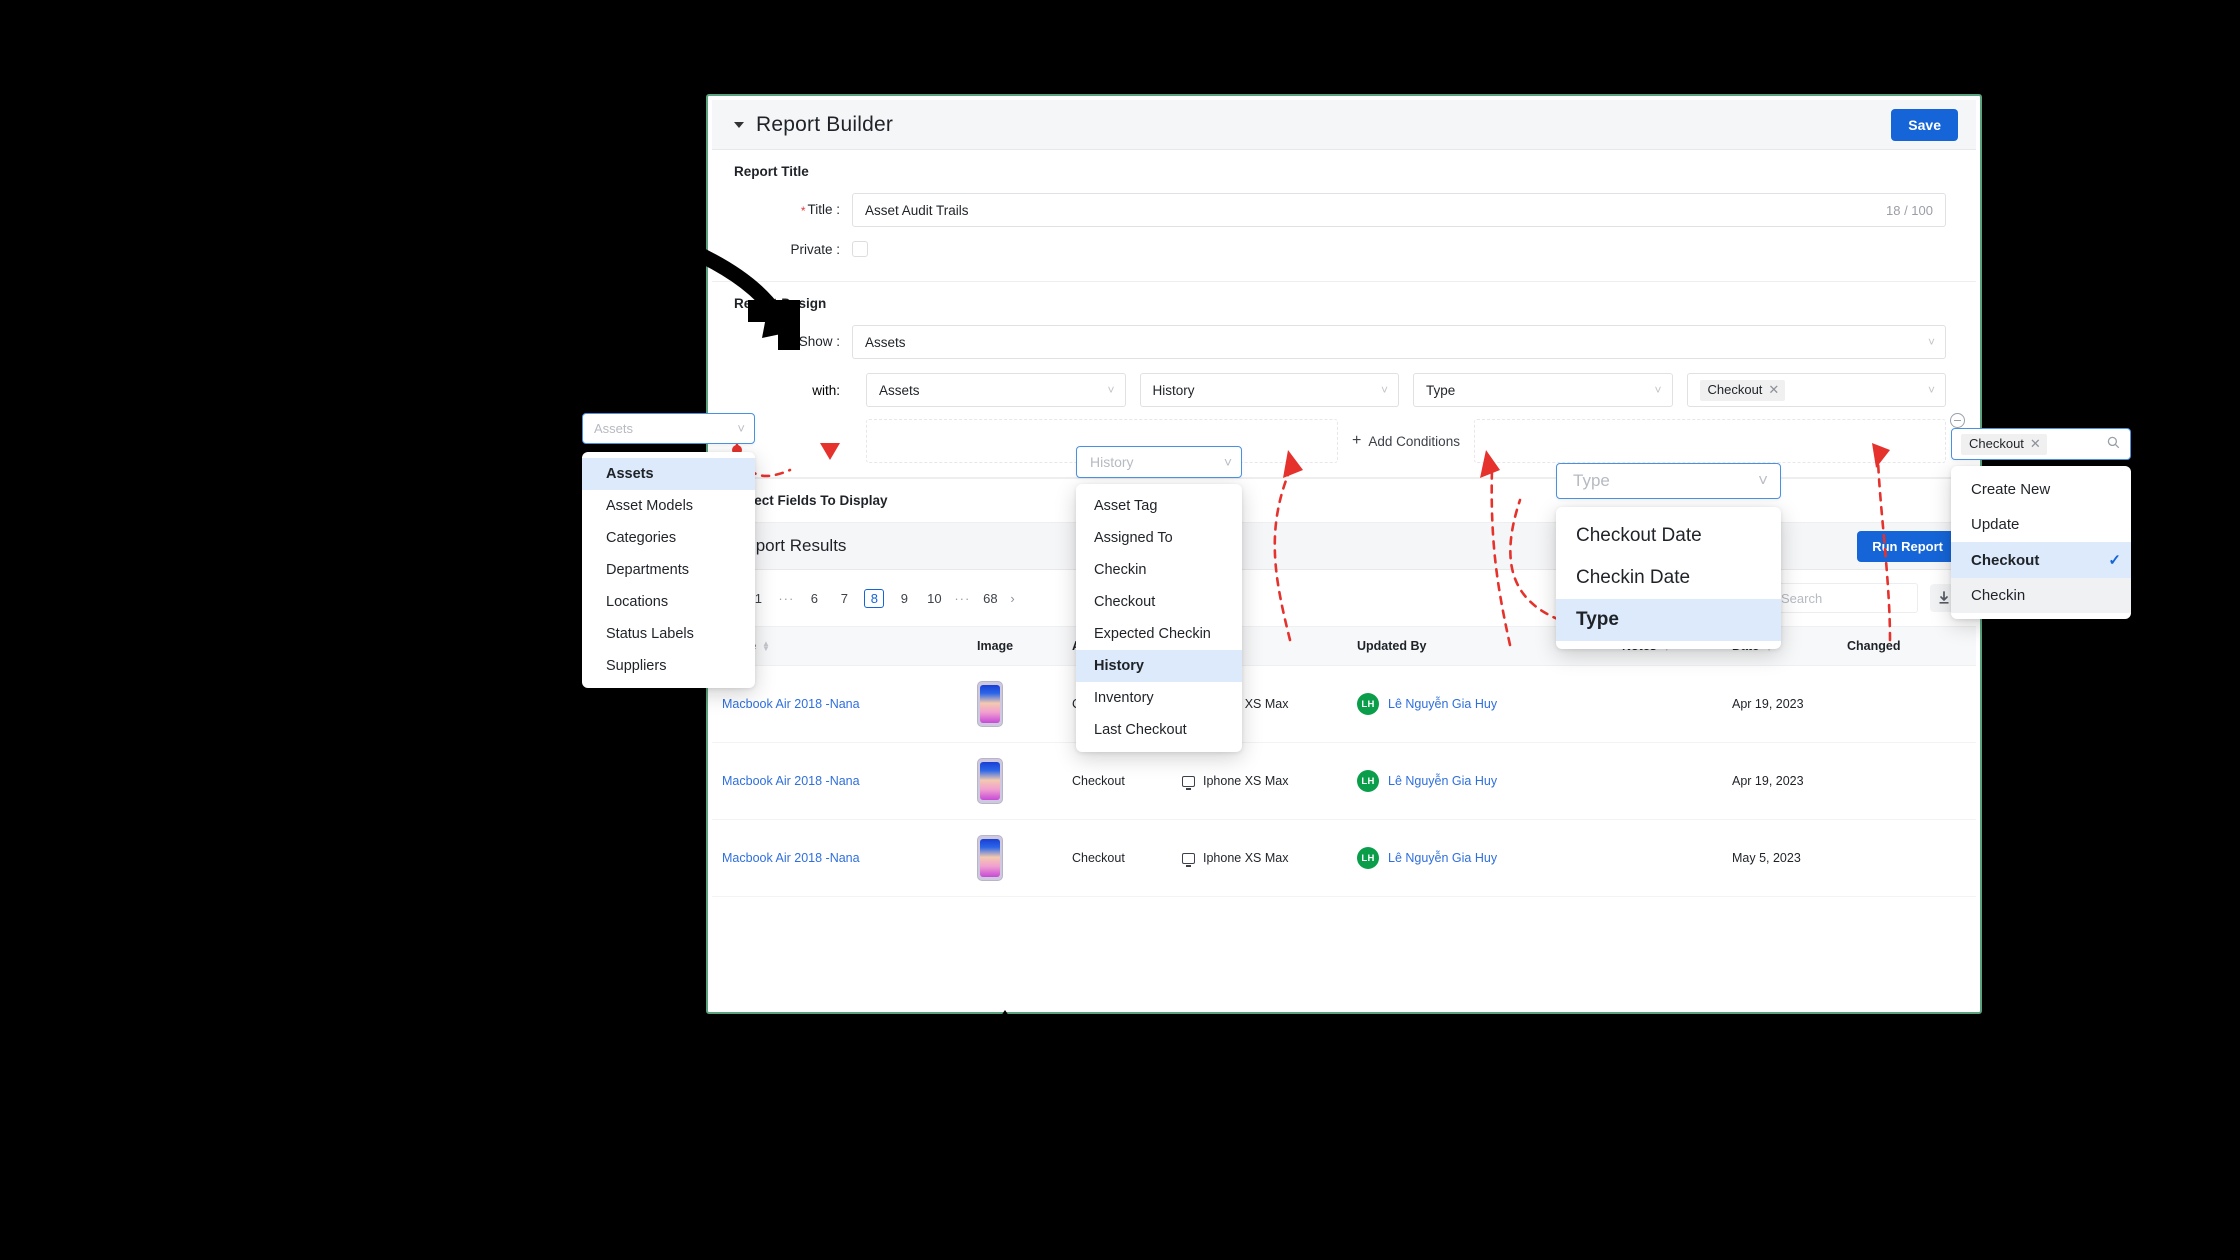 Image resolution: width=2240 pixels, height=1260 pixels. I want to click on dropdown-option-assets: Assets, so click(668, 474).